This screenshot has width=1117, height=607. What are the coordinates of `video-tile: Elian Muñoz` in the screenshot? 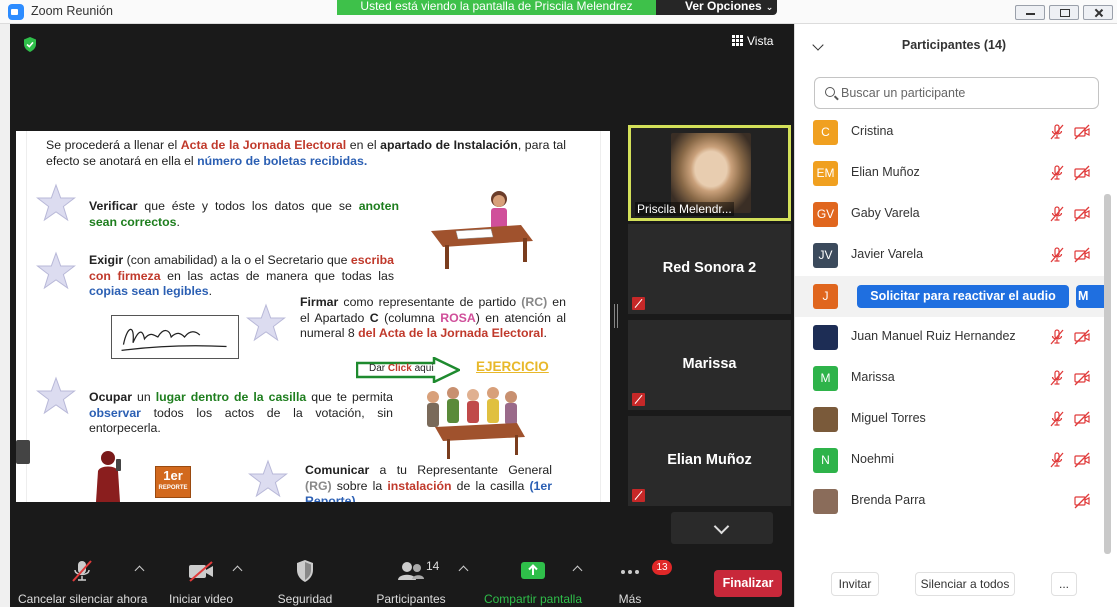 It's located at (709, 461).